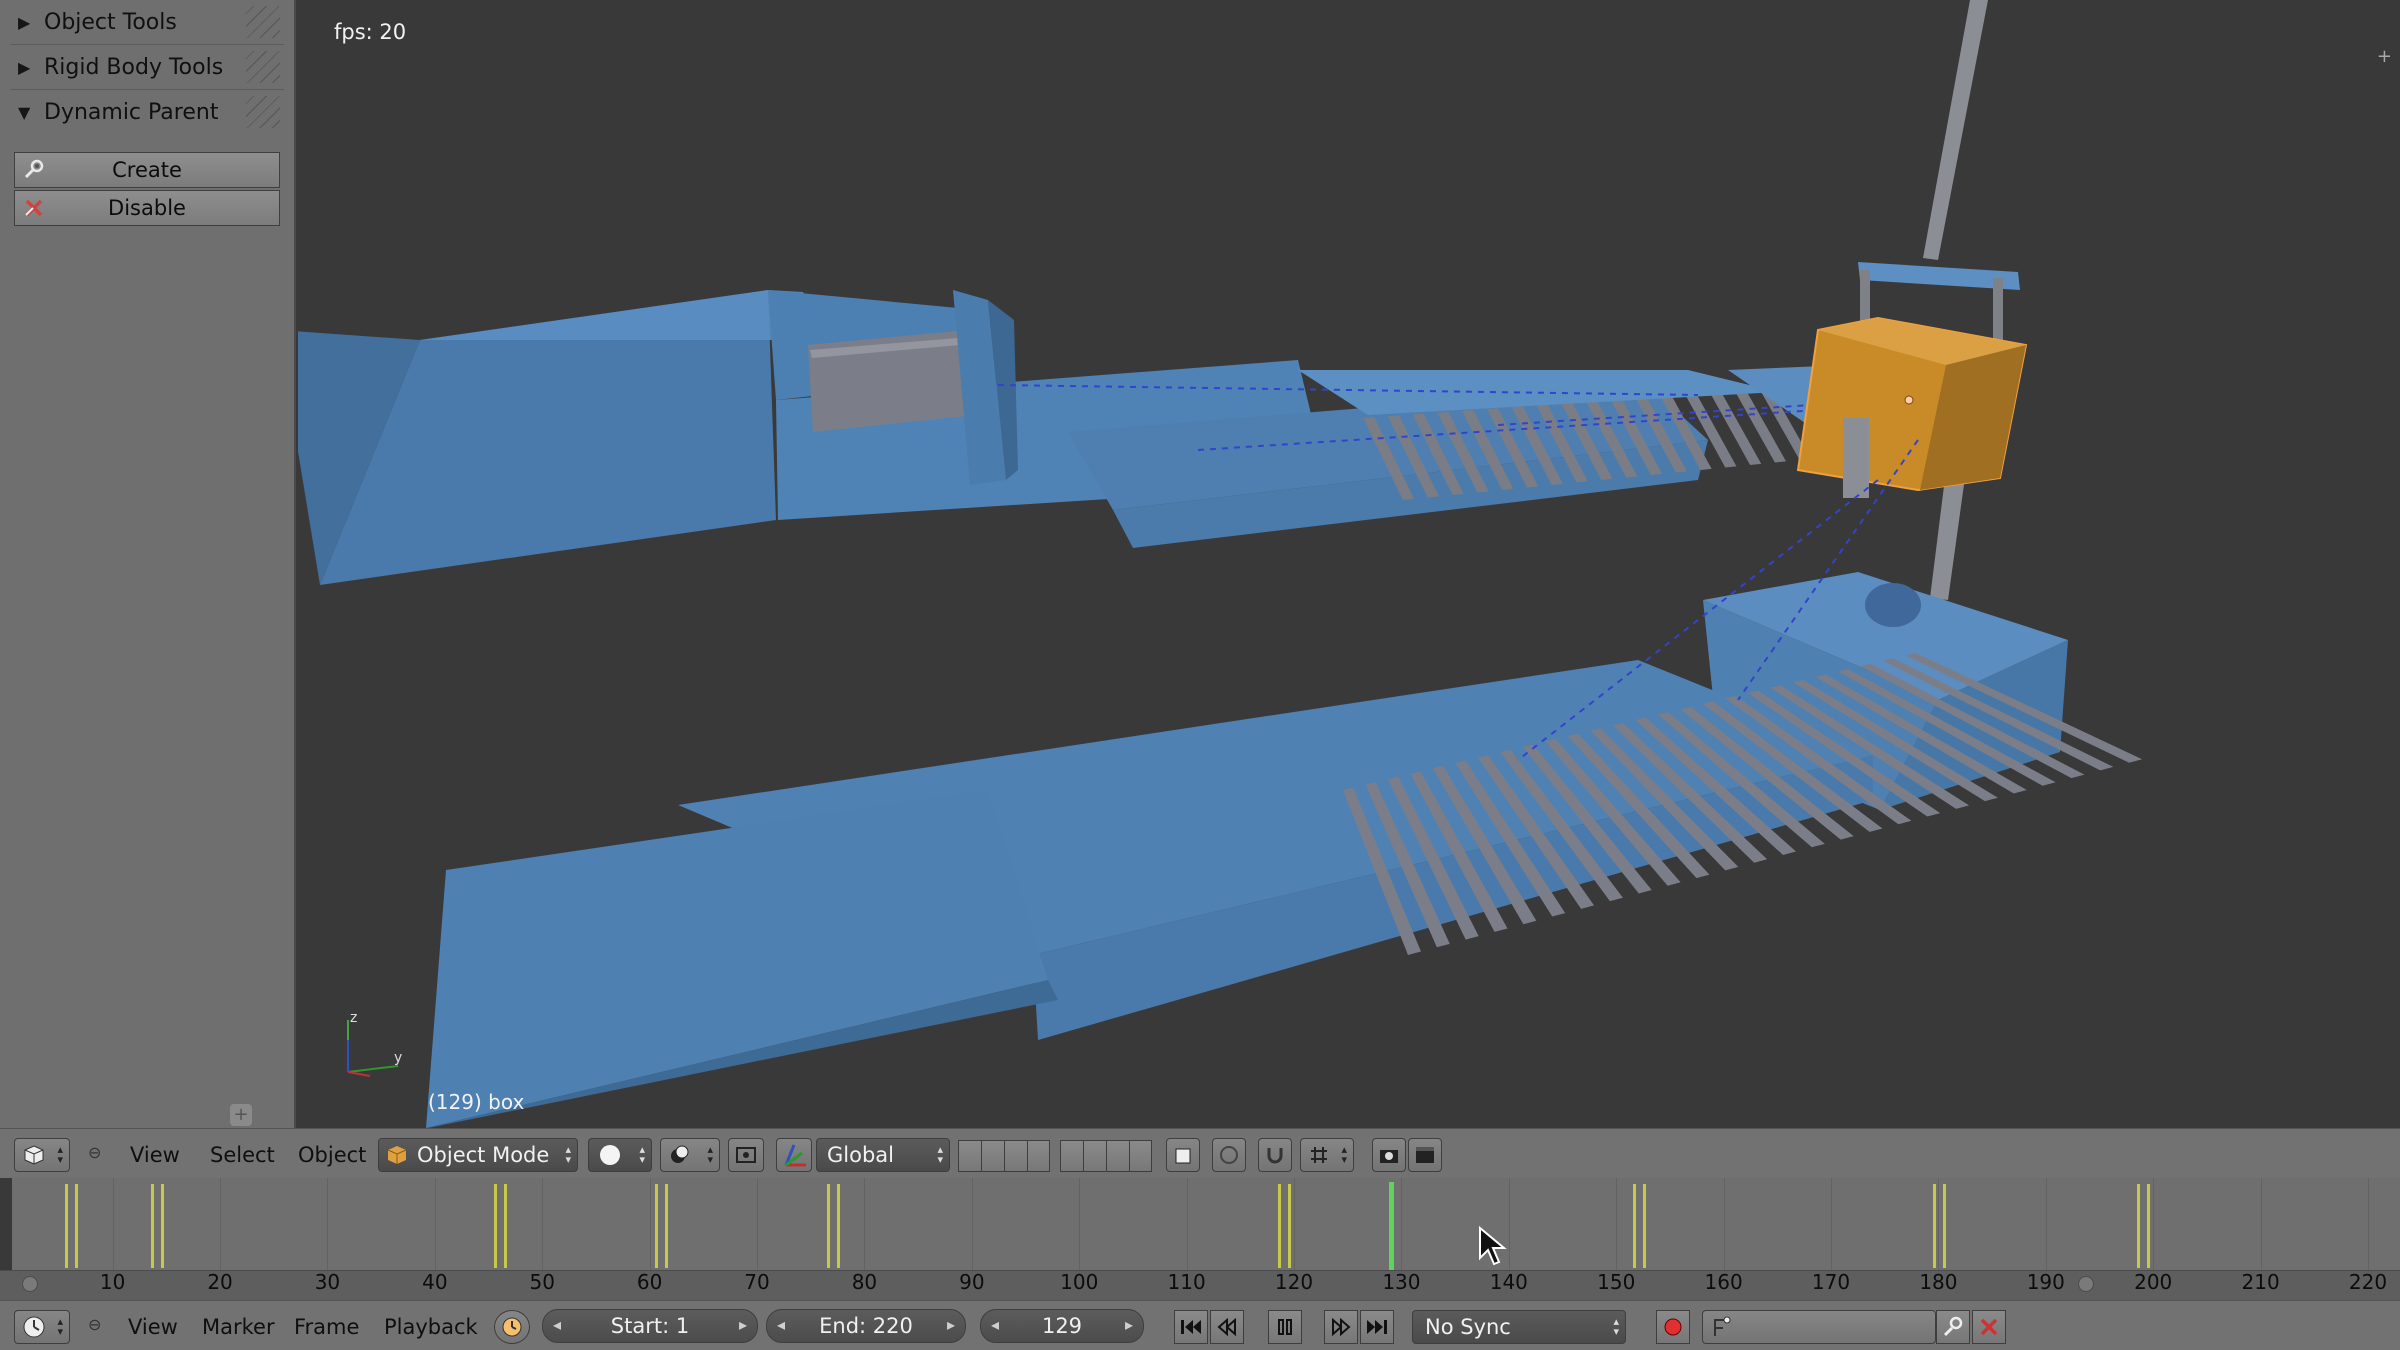 The image size is (2400, 1350). I want to click on lock-layers-button, so click(1183, 1155).